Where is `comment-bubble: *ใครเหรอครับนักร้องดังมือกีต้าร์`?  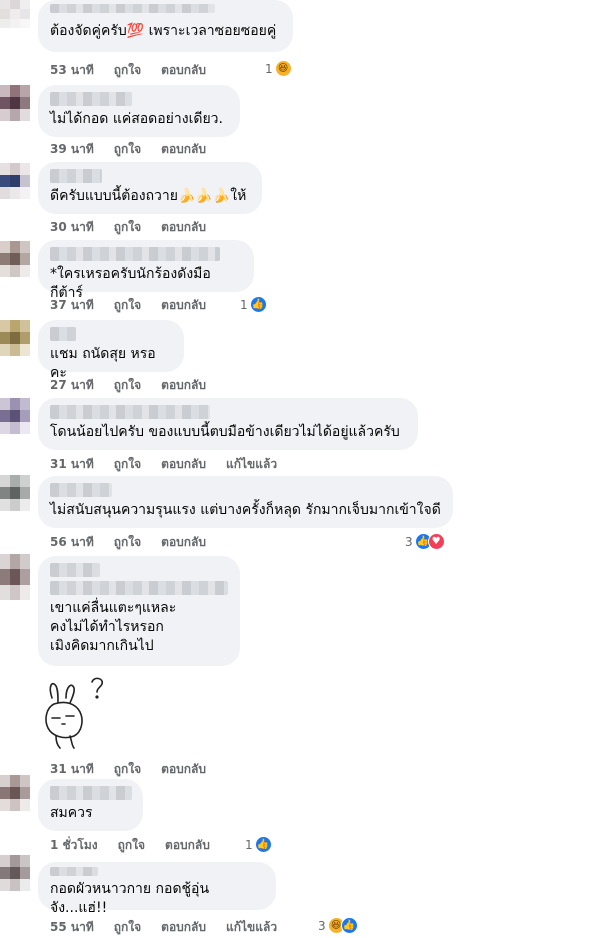 comment-bubble: *ใครเหรอครับนักร้องดังมือกีต้าร์ is located at coordinates (146, 270).